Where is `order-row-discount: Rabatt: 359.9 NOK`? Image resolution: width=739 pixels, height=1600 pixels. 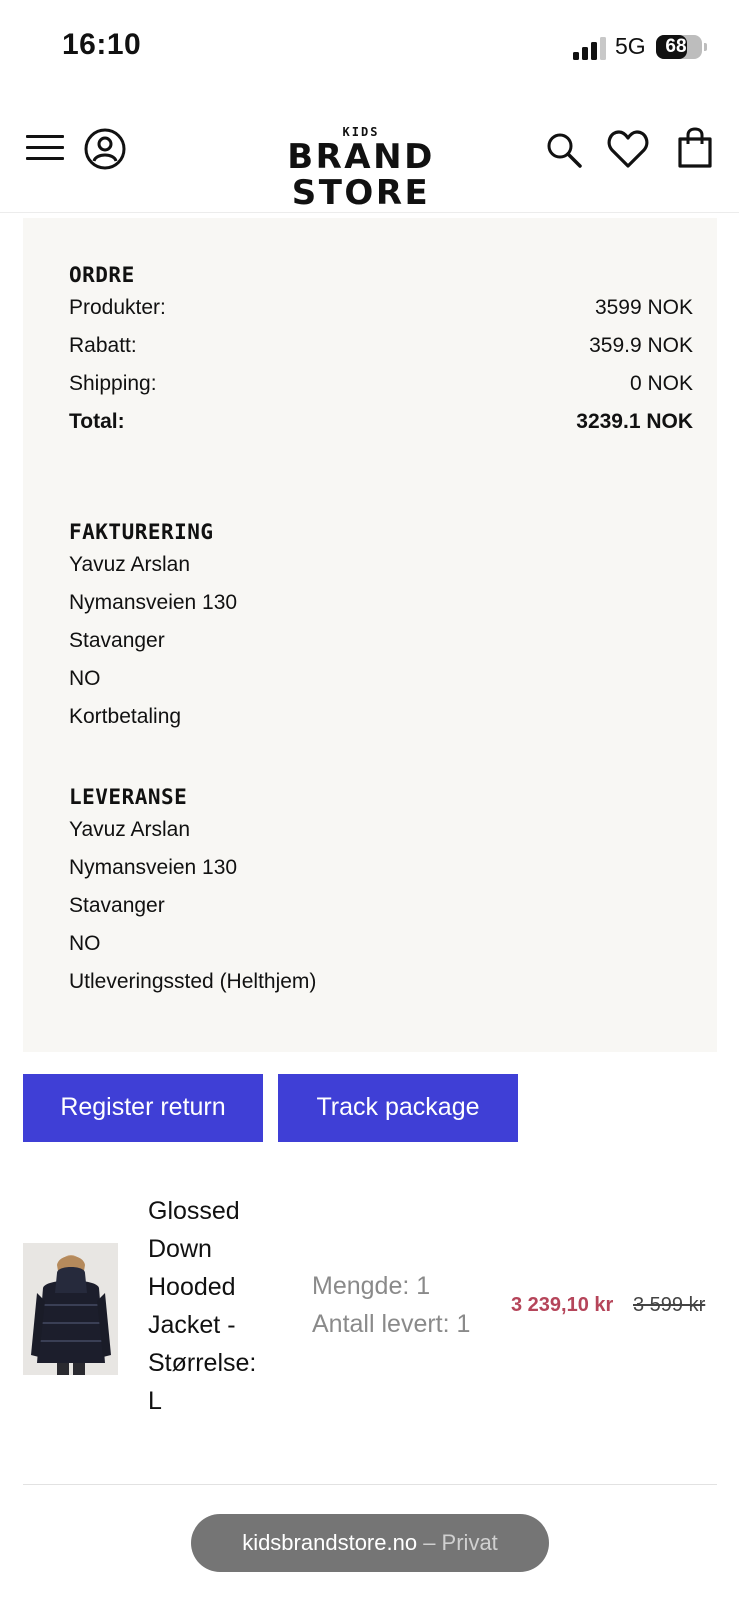
order-row-discount: Rabatt: 359.9 NOK is located at coordinates (381, 345).